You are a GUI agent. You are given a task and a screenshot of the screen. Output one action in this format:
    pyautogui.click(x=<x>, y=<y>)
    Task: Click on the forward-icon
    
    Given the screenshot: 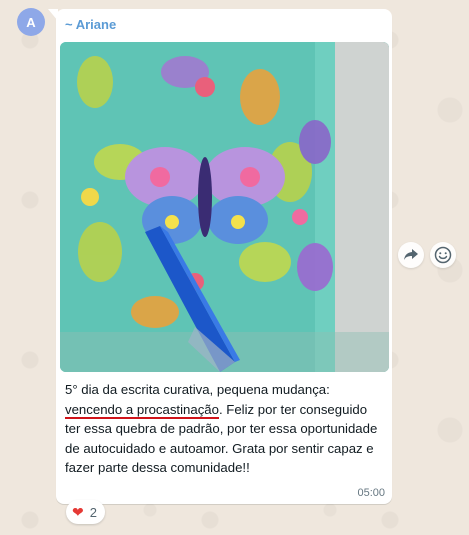 What is the action you would take?
    pyautogui.click(x=411, y=254)
    